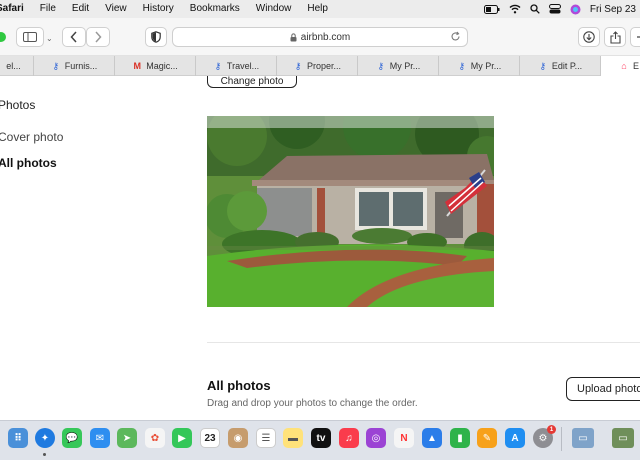  What do you see at coordinates (48, 9) in the screenshot?
I see `menu-file: File` at bounding box center [48, 9].